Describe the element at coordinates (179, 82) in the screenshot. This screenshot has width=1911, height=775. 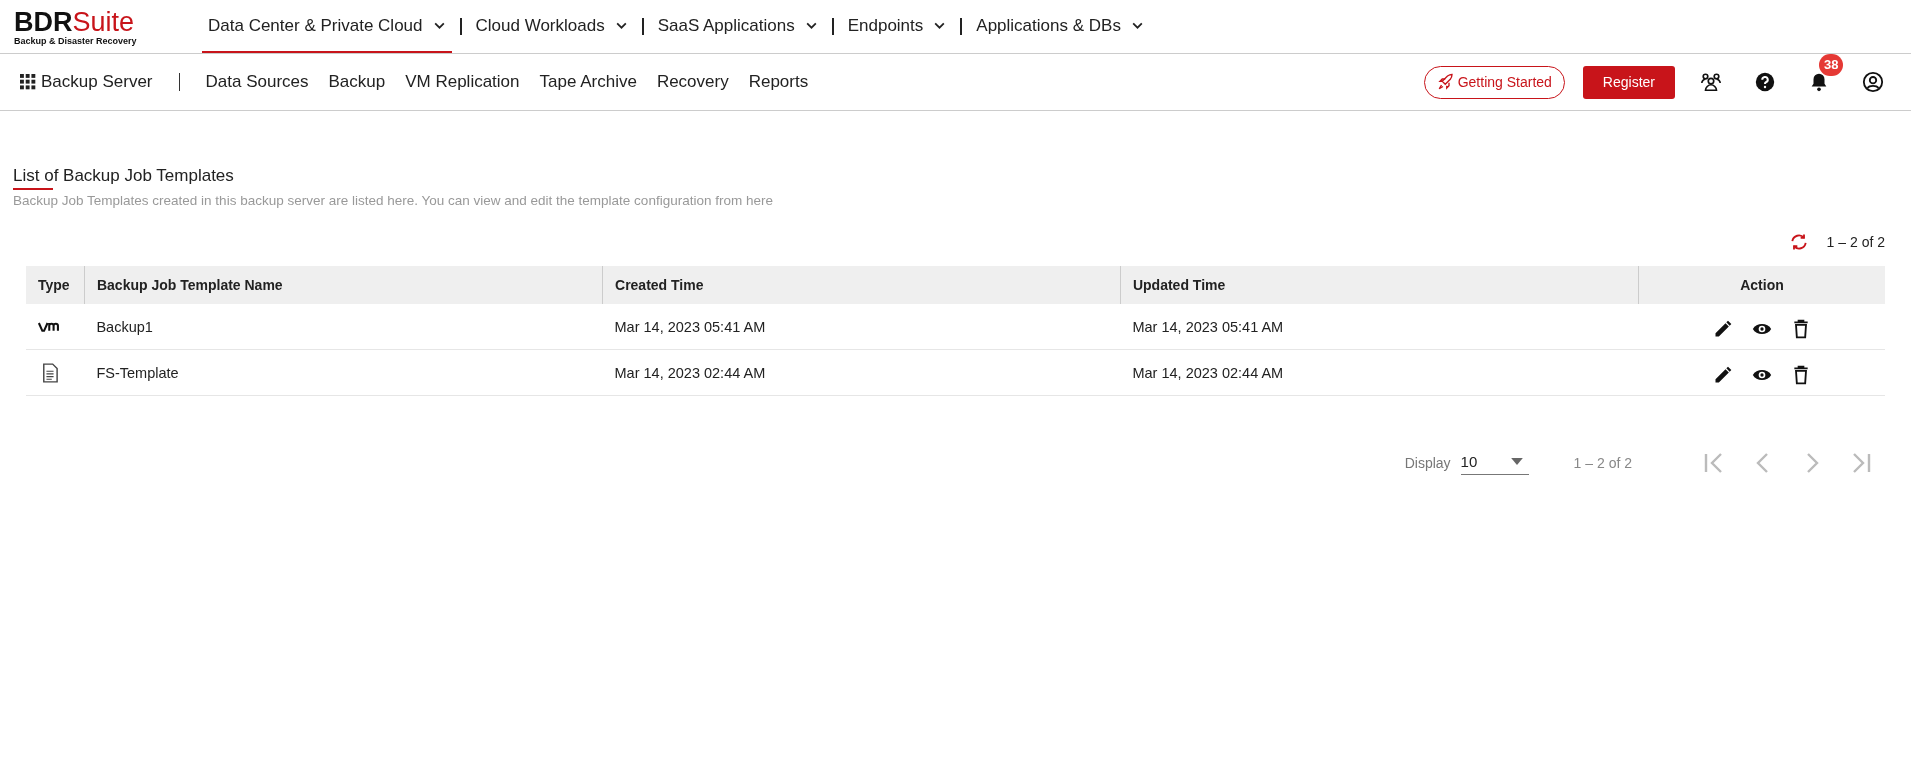
I see `menu-divider` at that location.